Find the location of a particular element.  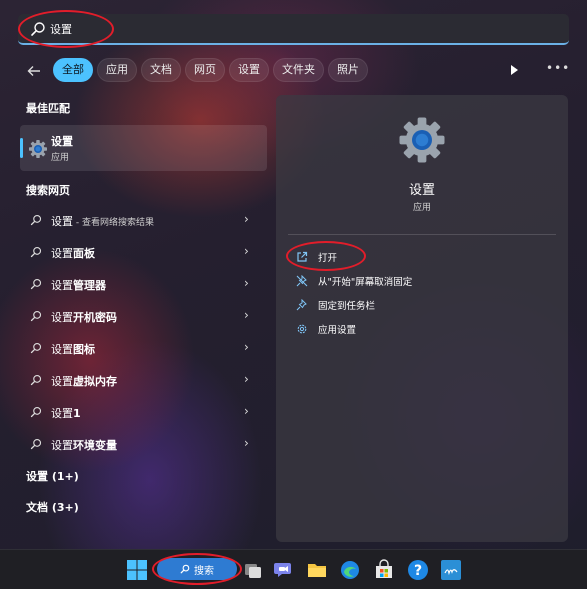

group-settings-heading: 设置 (1+) is located at coordinates (52, 476).